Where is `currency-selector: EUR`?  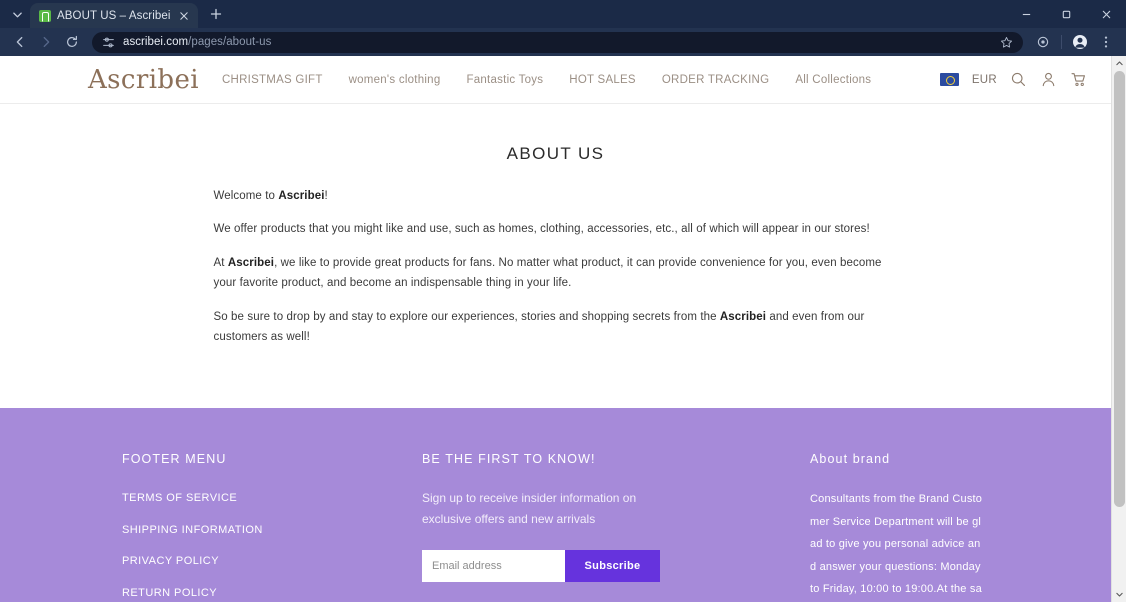
currency-selector: EUR is located at coordinates (984, 80).